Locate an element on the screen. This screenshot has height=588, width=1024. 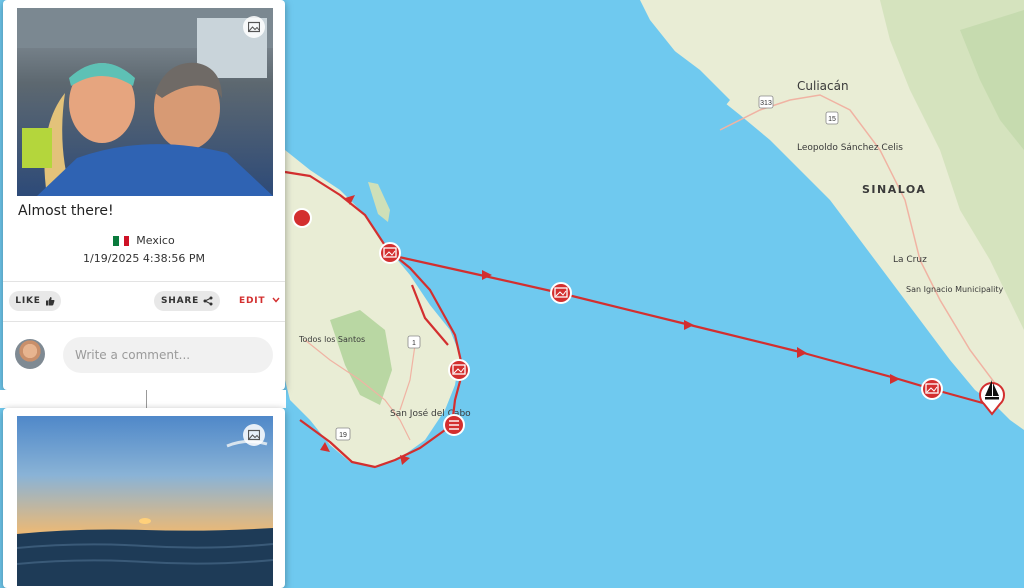
post-card is located at coordinates (144, 498).